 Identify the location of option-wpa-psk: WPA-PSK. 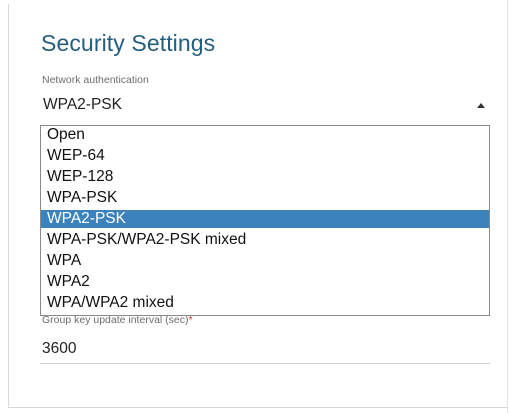
(265, 198).